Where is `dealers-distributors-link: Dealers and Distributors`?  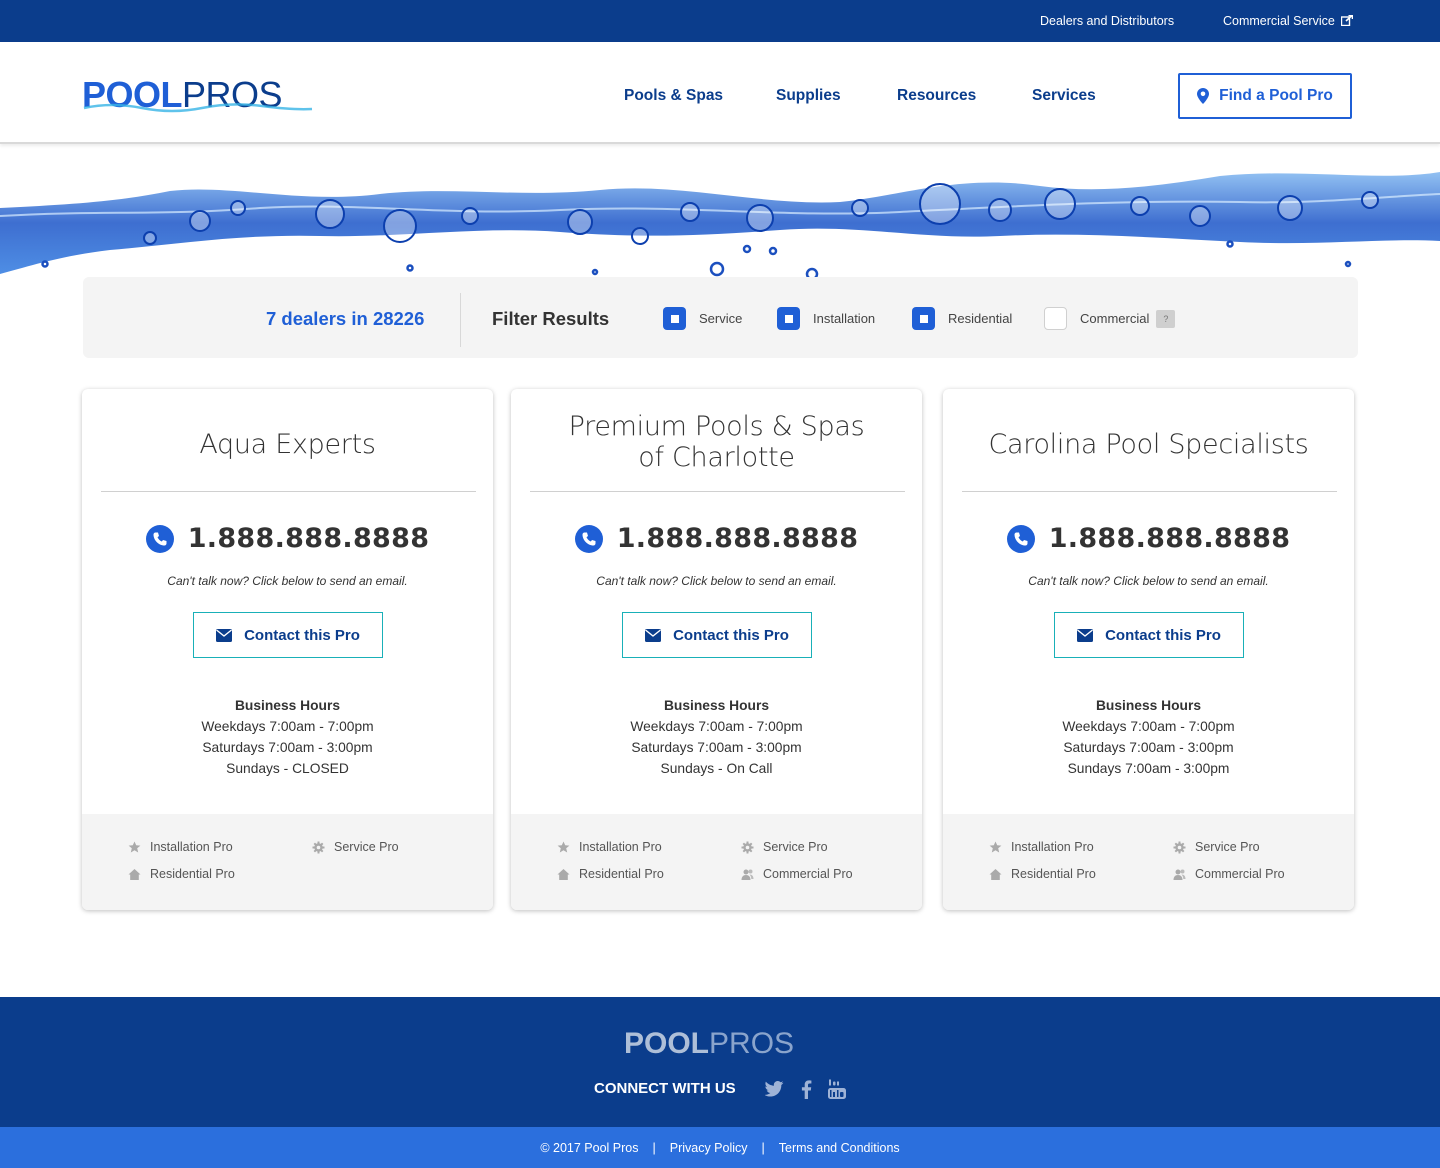
dealers-distributors-link: Dealers and Distributors is located at coordinates (1107, 21).